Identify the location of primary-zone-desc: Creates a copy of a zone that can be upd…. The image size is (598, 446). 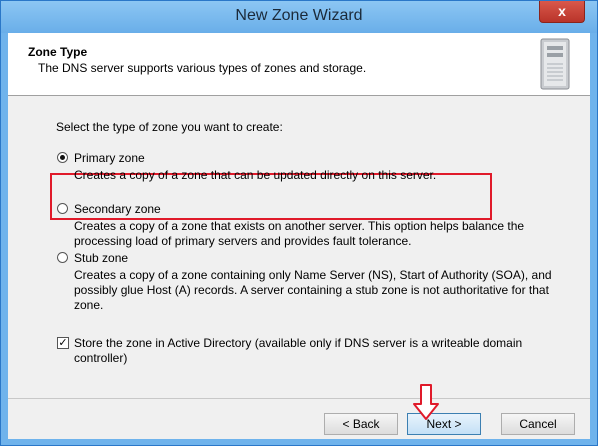
(255, 175).